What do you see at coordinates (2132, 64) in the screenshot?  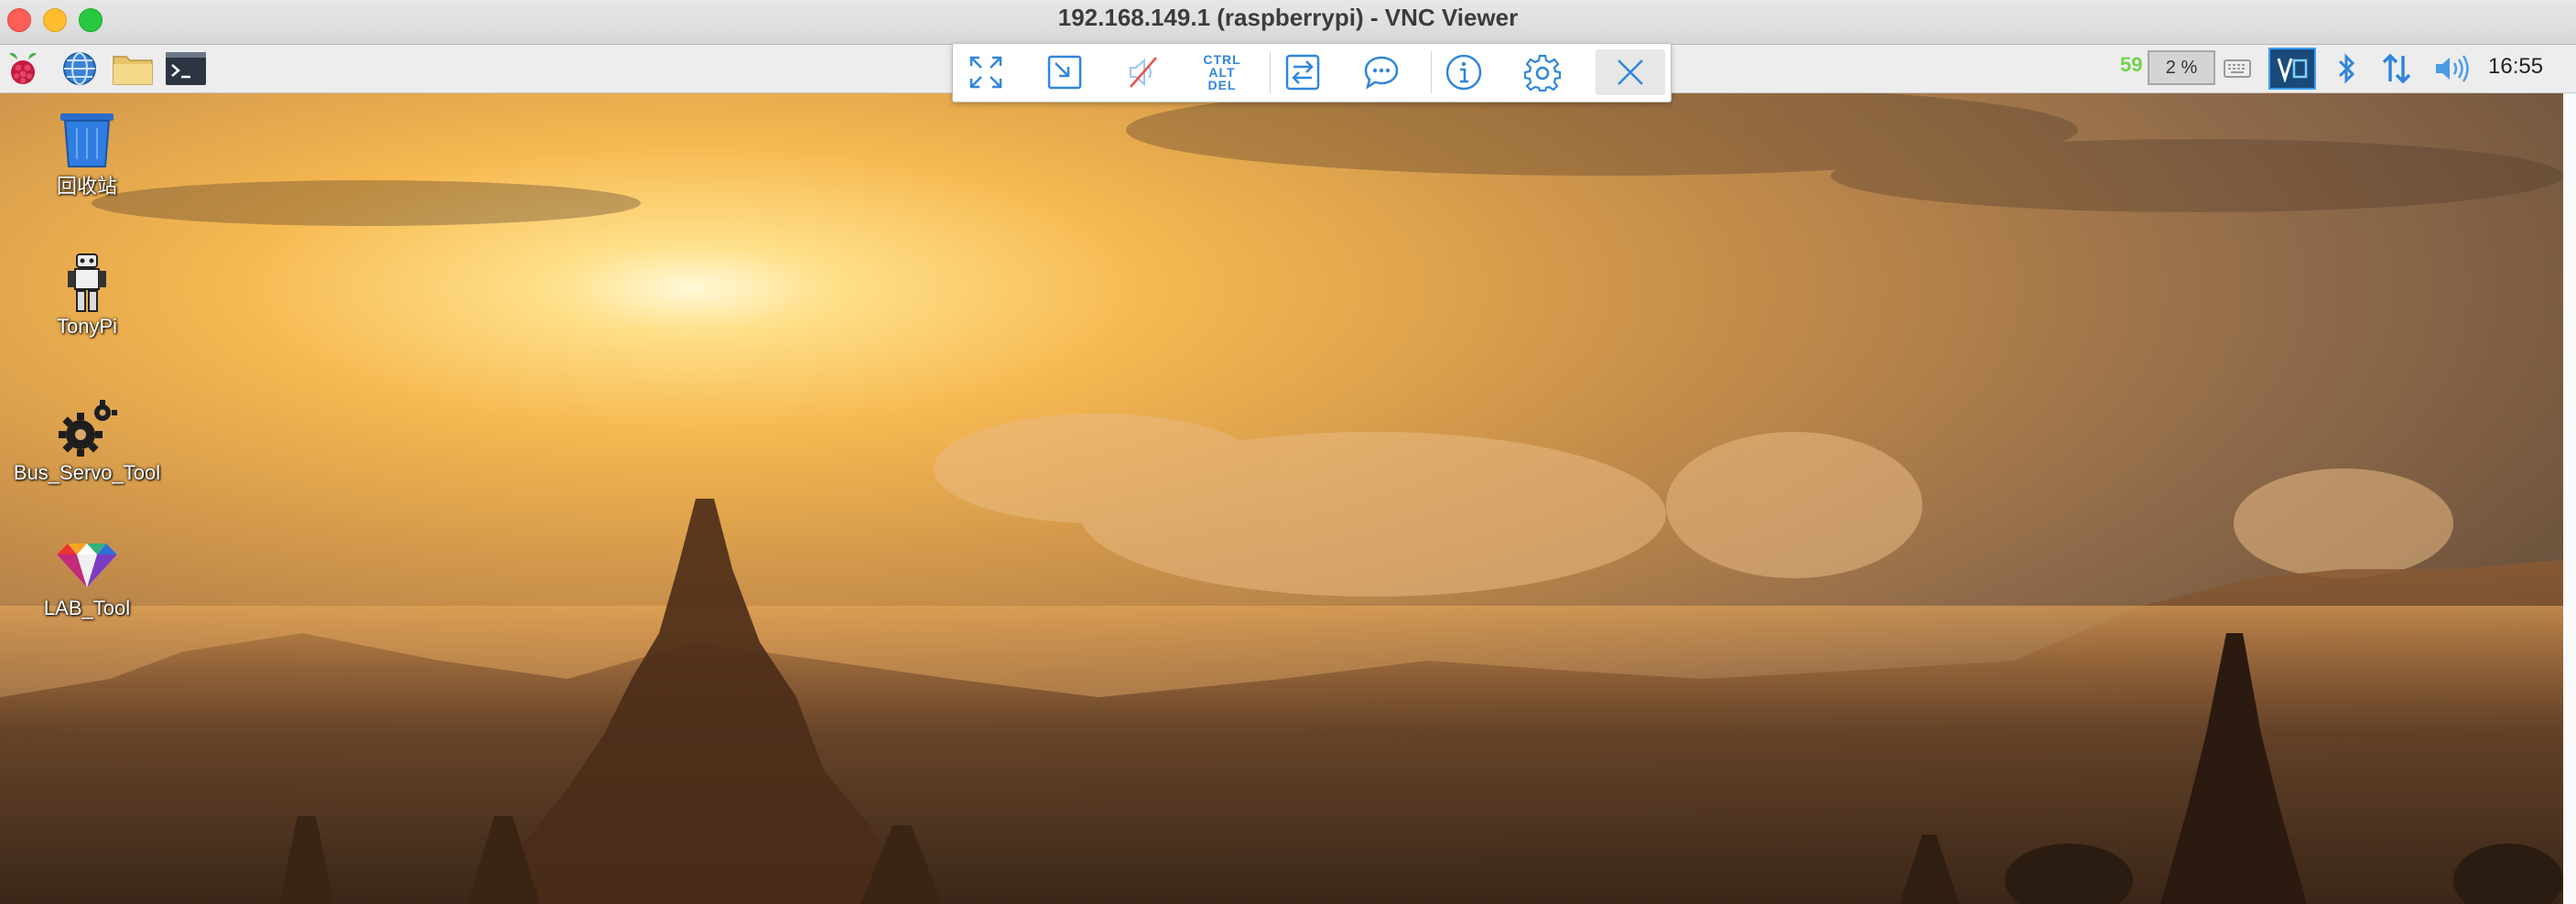 I see `cpu-temperature: 59` at bounding box center [2132, 64].